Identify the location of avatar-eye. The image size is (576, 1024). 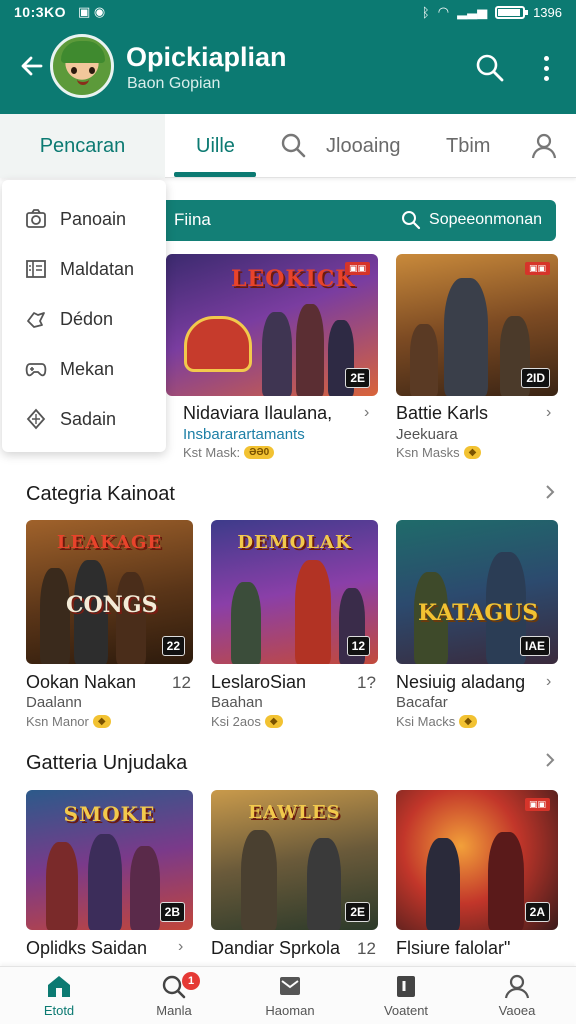
(74, 70).